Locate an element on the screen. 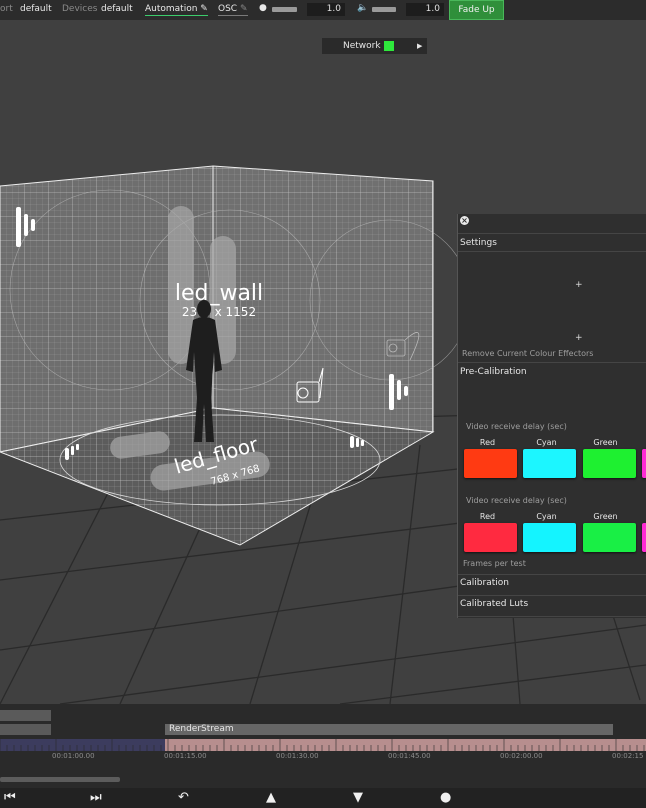 This screenshot has width=646, height=808. automation-tab: Automation ✎ is located at coordinates (176, 10).